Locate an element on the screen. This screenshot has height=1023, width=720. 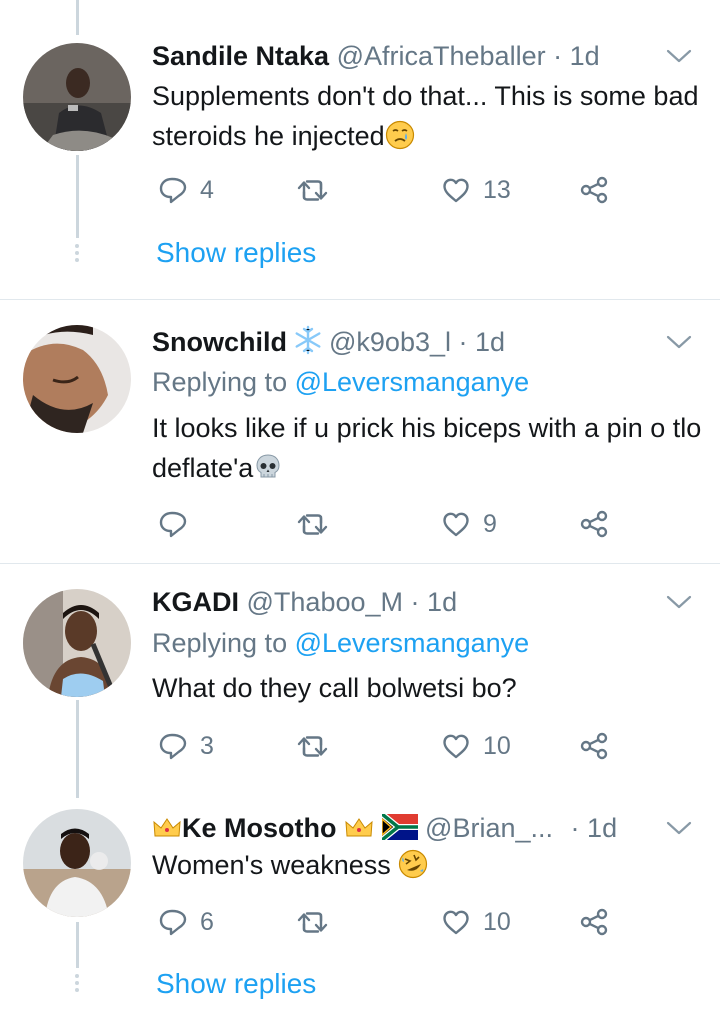
tweet-text-content: Women's weakness is located at coordinates (271, 865).